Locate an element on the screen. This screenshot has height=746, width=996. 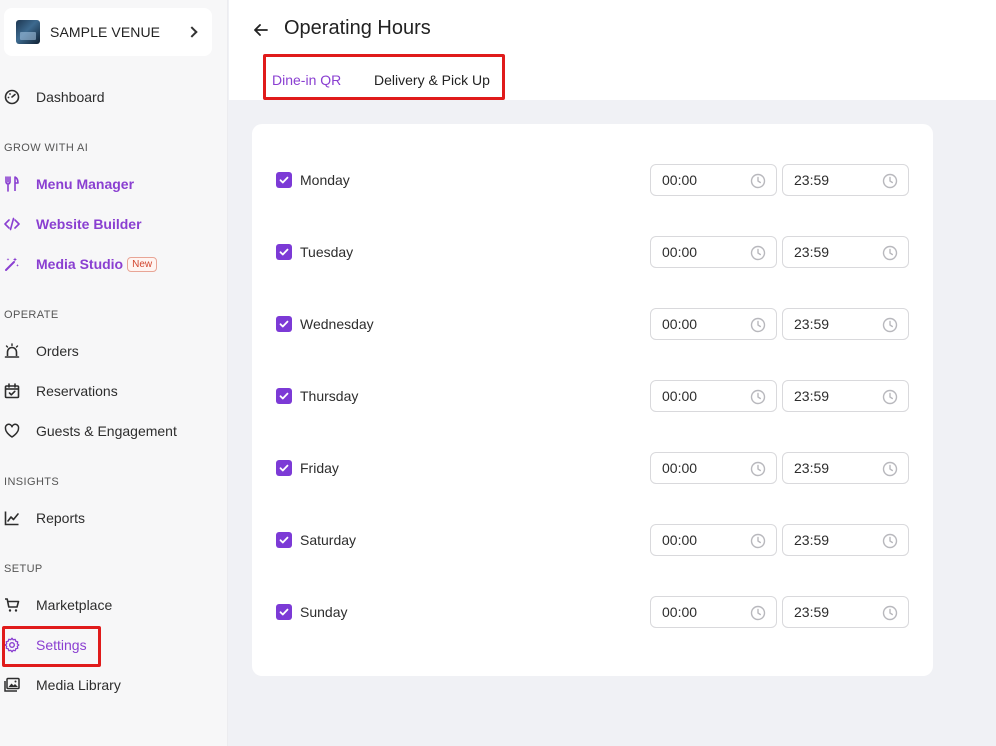
sidebar-item-menu-manager: Menu Manager is located at coordinates (67, 184).